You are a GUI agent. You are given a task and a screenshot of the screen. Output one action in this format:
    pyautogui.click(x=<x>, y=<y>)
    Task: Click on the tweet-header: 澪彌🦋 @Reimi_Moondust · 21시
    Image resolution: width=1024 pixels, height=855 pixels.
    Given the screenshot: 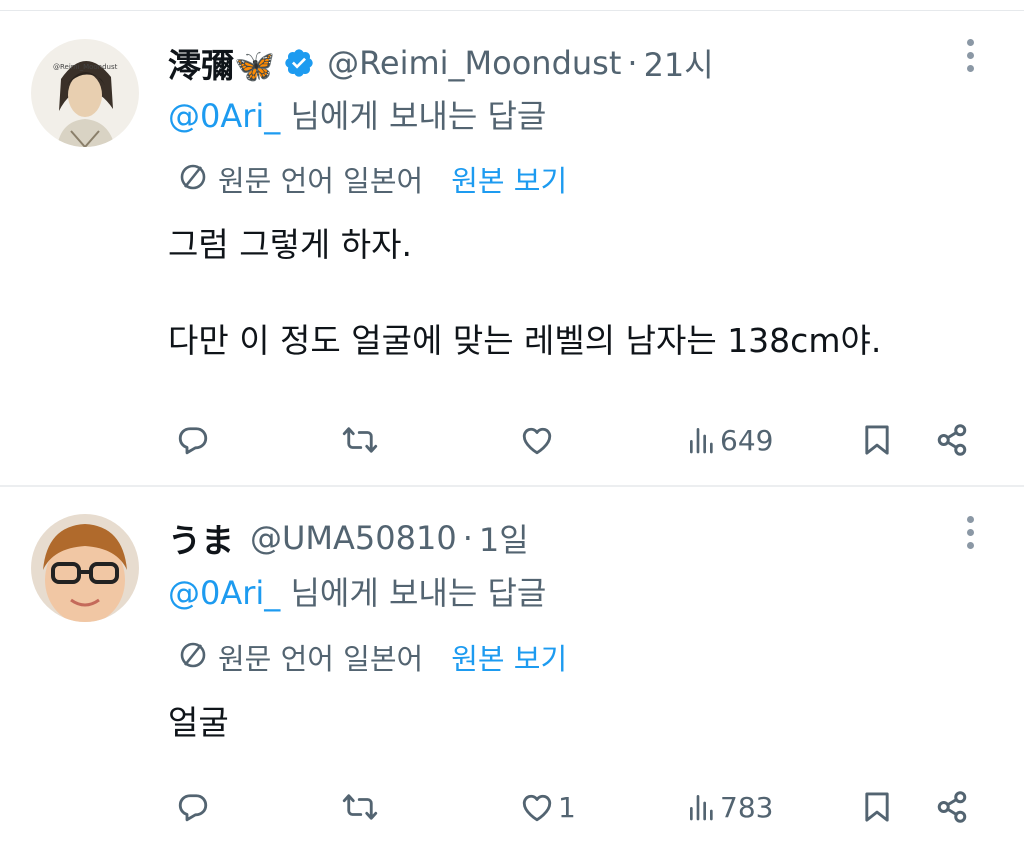 What is the action you would take?
    pyautogui.click(x=441, y=63)
    